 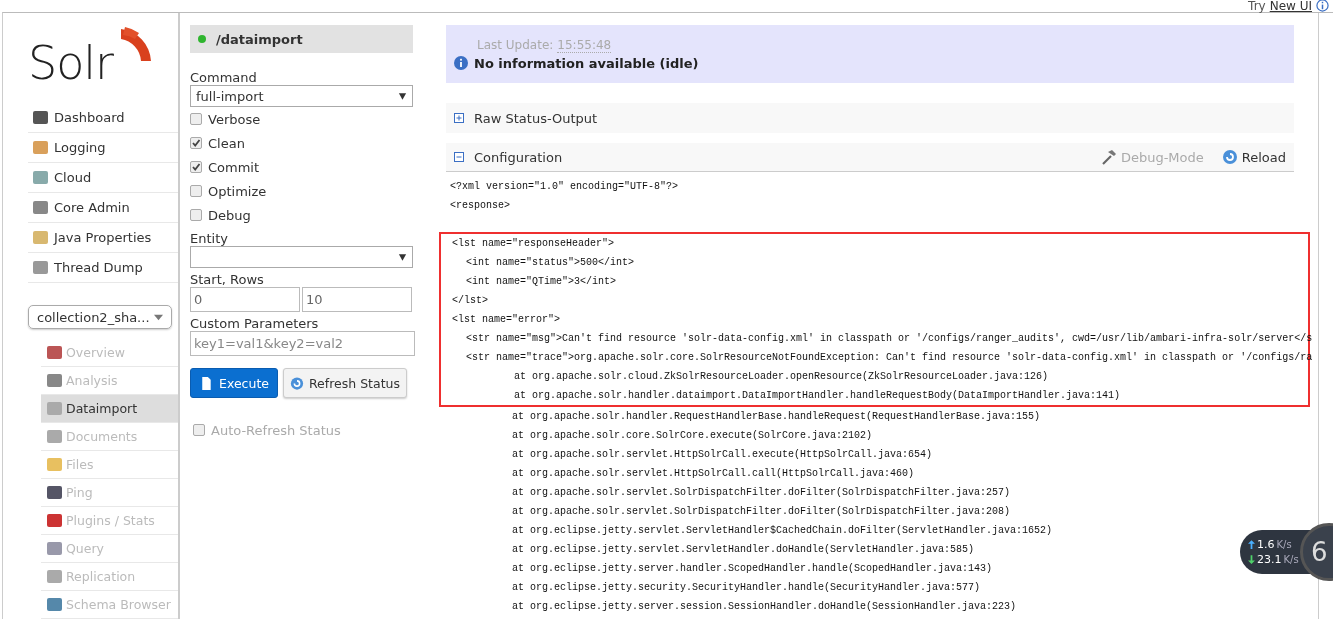 I want to click on last-update-time: 15:55:48, so click(x=584, y=45).